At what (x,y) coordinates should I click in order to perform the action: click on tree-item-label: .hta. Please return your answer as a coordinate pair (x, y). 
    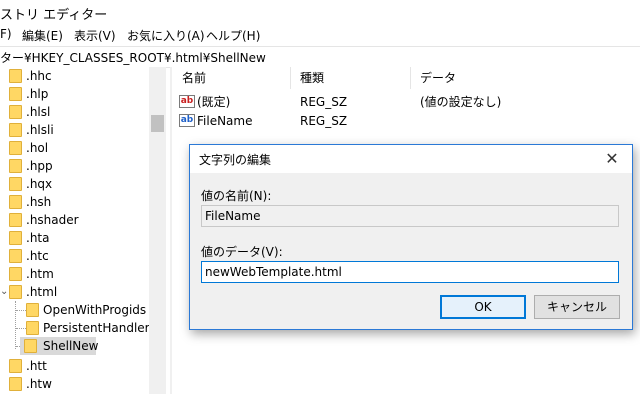
    Looking at the image, I should click on (38, 238).